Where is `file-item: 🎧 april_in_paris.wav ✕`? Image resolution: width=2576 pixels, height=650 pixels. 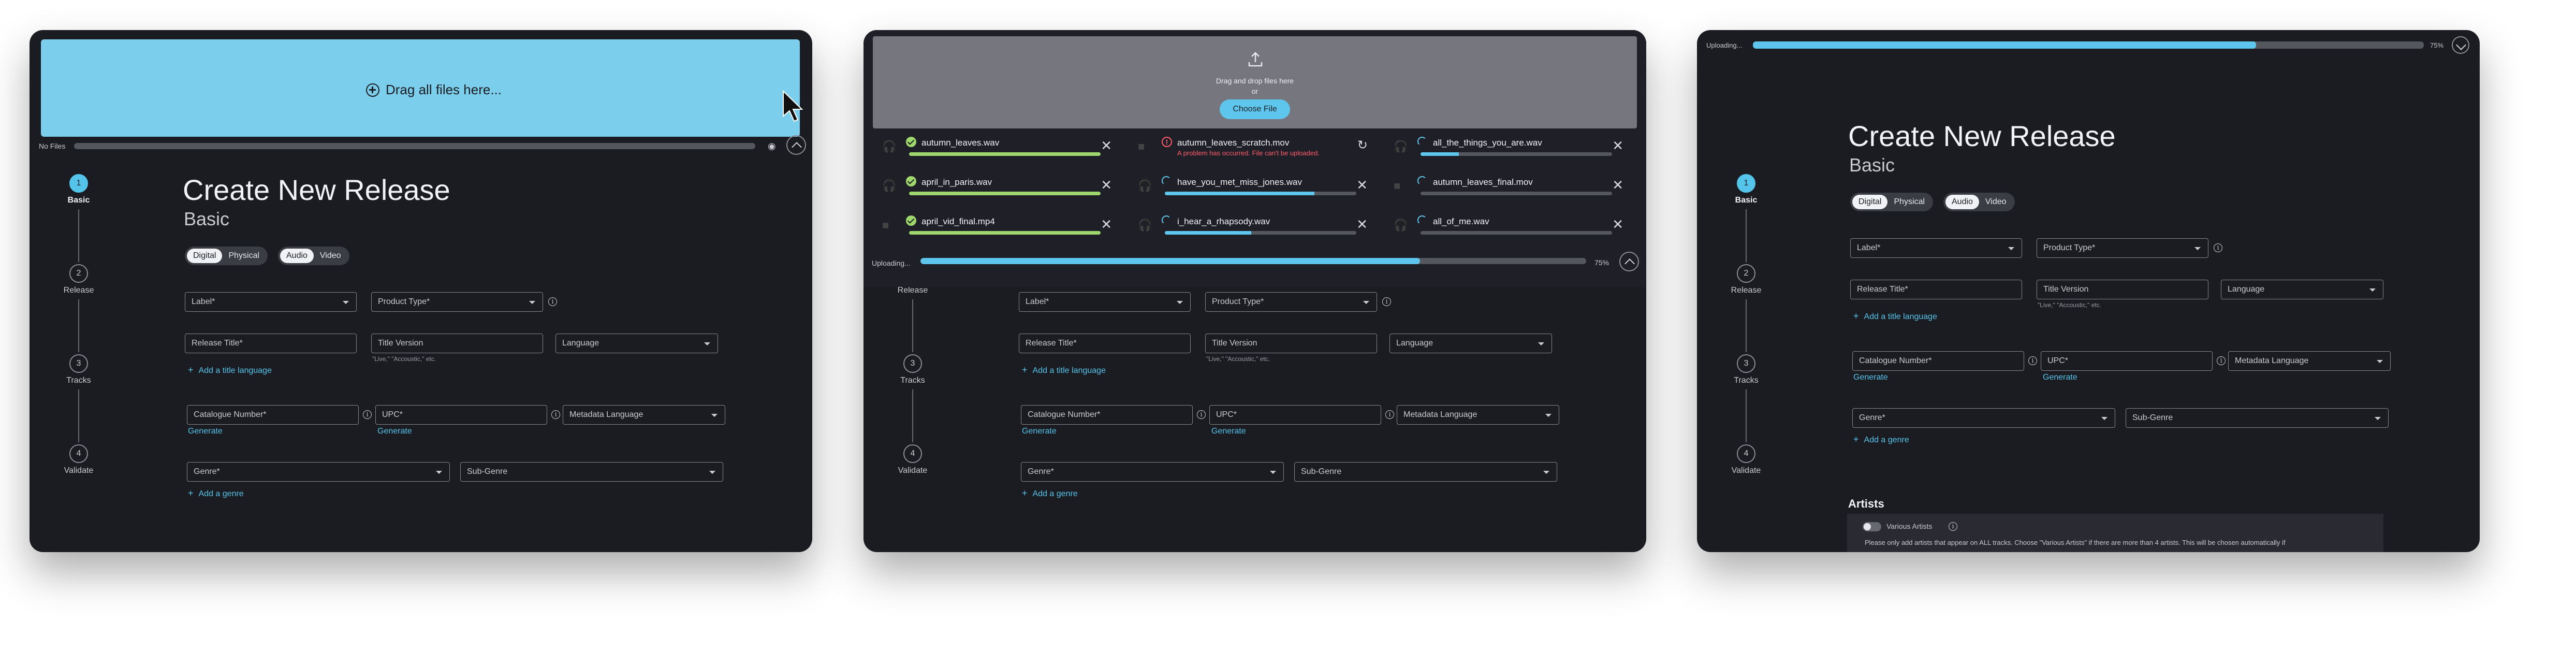
file-item: 🎧 april_in_paris.wav ✕ is located at coordinates (996, 189).